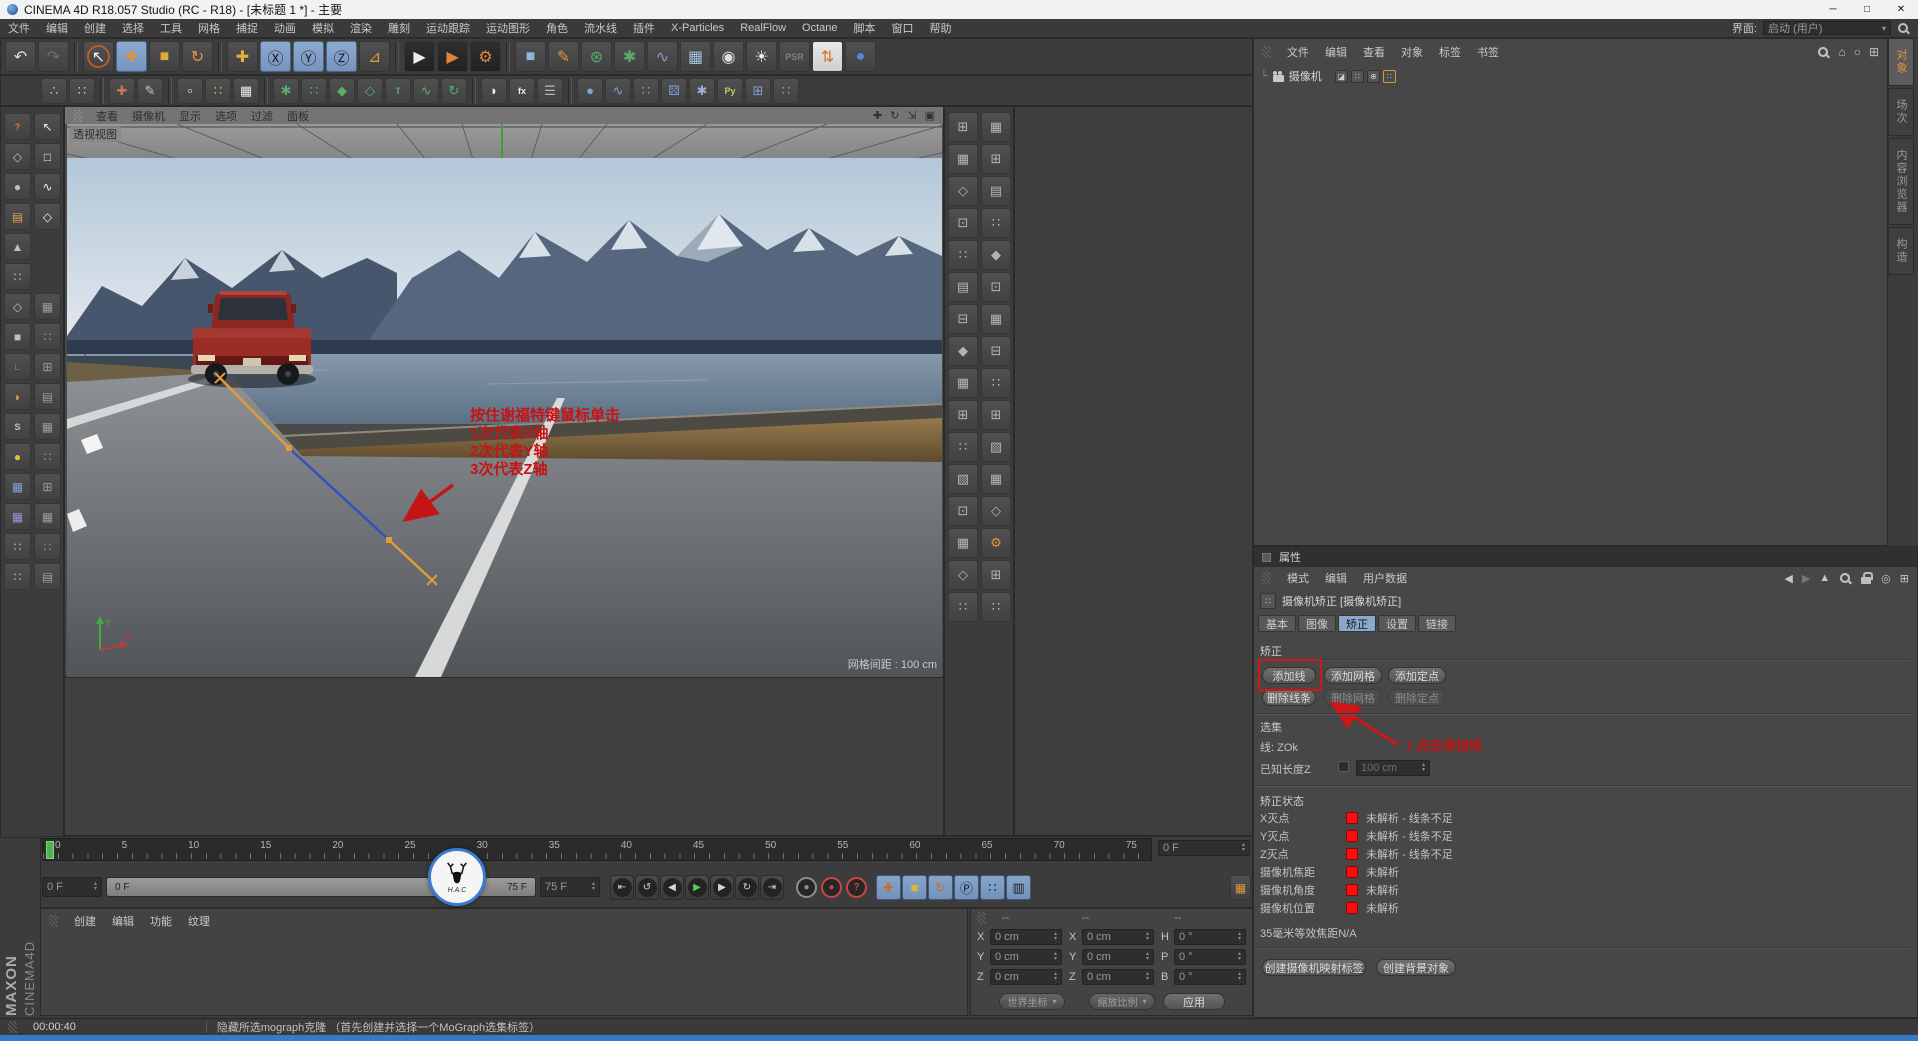 This screenshot has height=1041, width=1918. What do you see at coordinates (133, 28) in the screenshot?
I see `menu-item: 选择` at bounding box center [133, 28].